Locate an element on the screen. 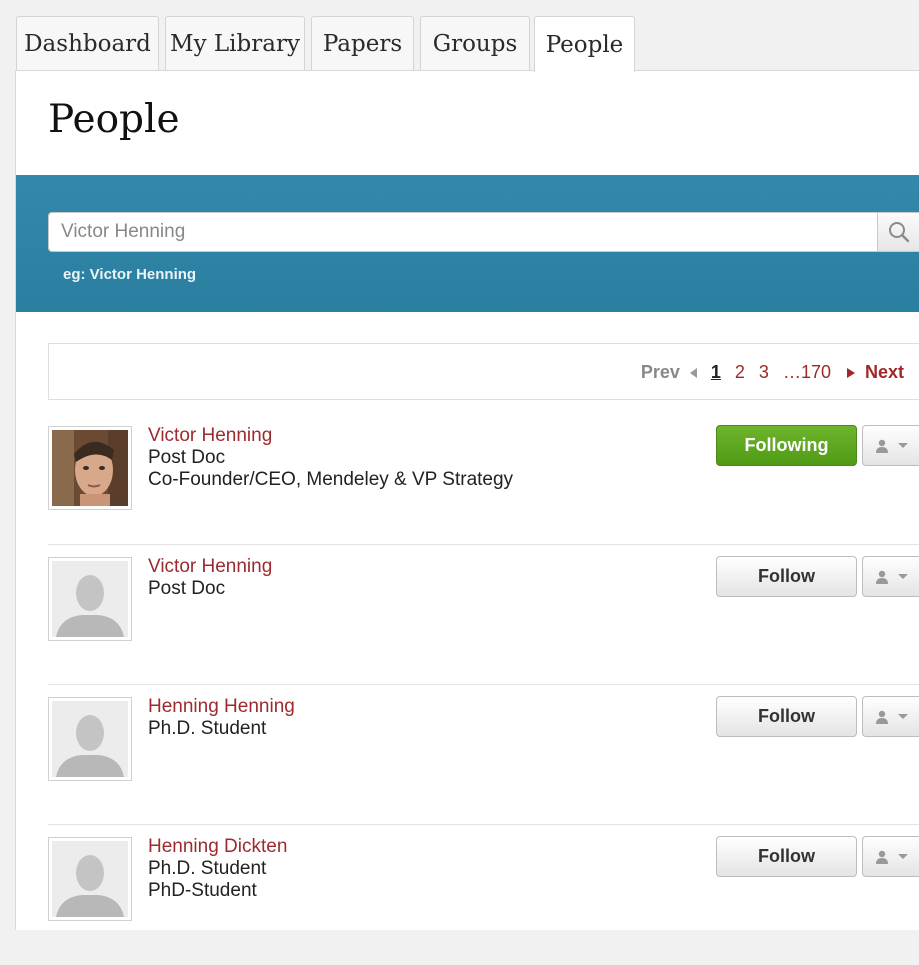 The height and width of the screenshot is (965, 919). search-input is located at coordinates (462, 232).